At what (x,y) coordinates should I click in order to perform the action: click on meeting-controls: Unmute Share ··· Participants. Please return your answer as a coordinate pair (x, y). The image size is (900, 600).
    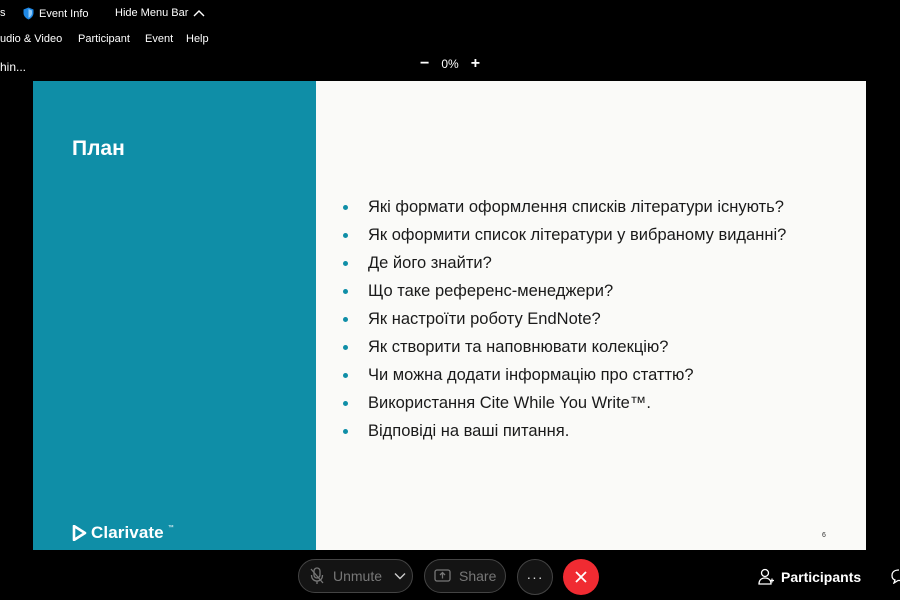
    Looking at the image, I should click on (450, 578).